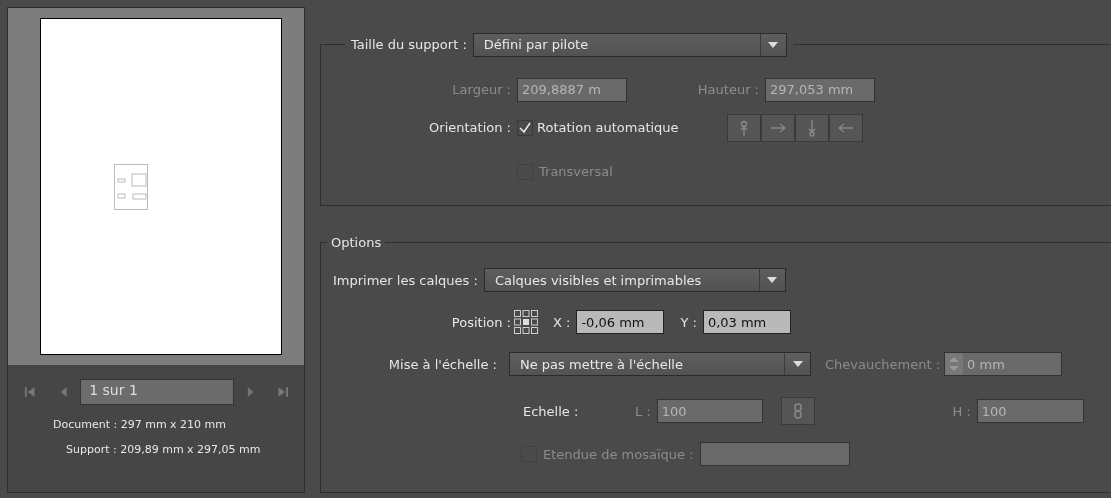 This screenshot has height=498, width=1111. Describe the element at coordinates (820, 90) in the screenshot. I see `height-field: 297,053 mm` at that location.